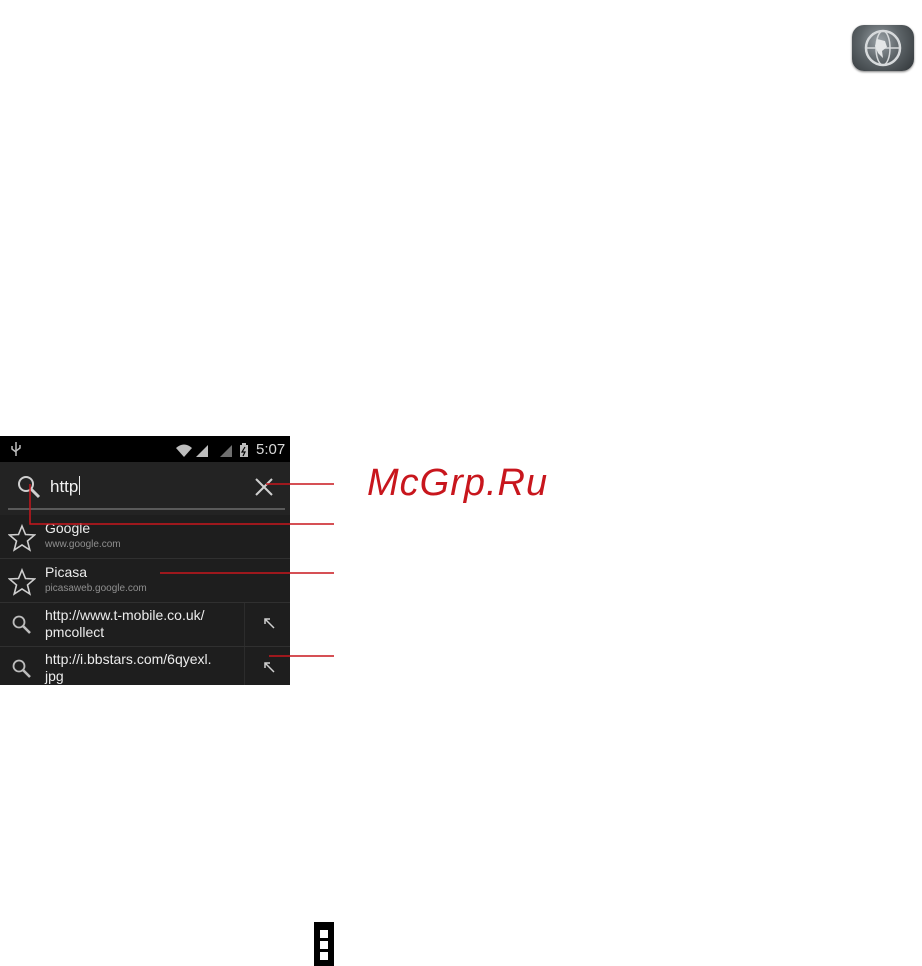 The width and height of the screenshot is (922, 966). I want to click on overflow-menu-icon, so click(324, 944).